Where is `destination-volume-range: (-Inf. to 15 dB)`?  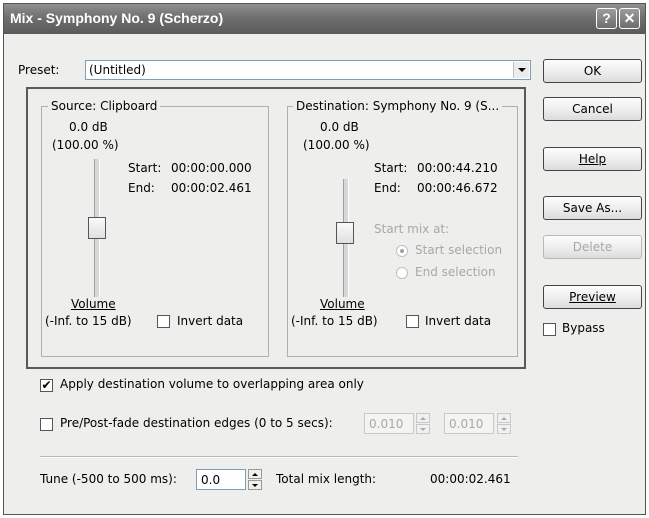
destination-volume-range: (-Inf. to 15 dB) is located at coordinates (334, 321).